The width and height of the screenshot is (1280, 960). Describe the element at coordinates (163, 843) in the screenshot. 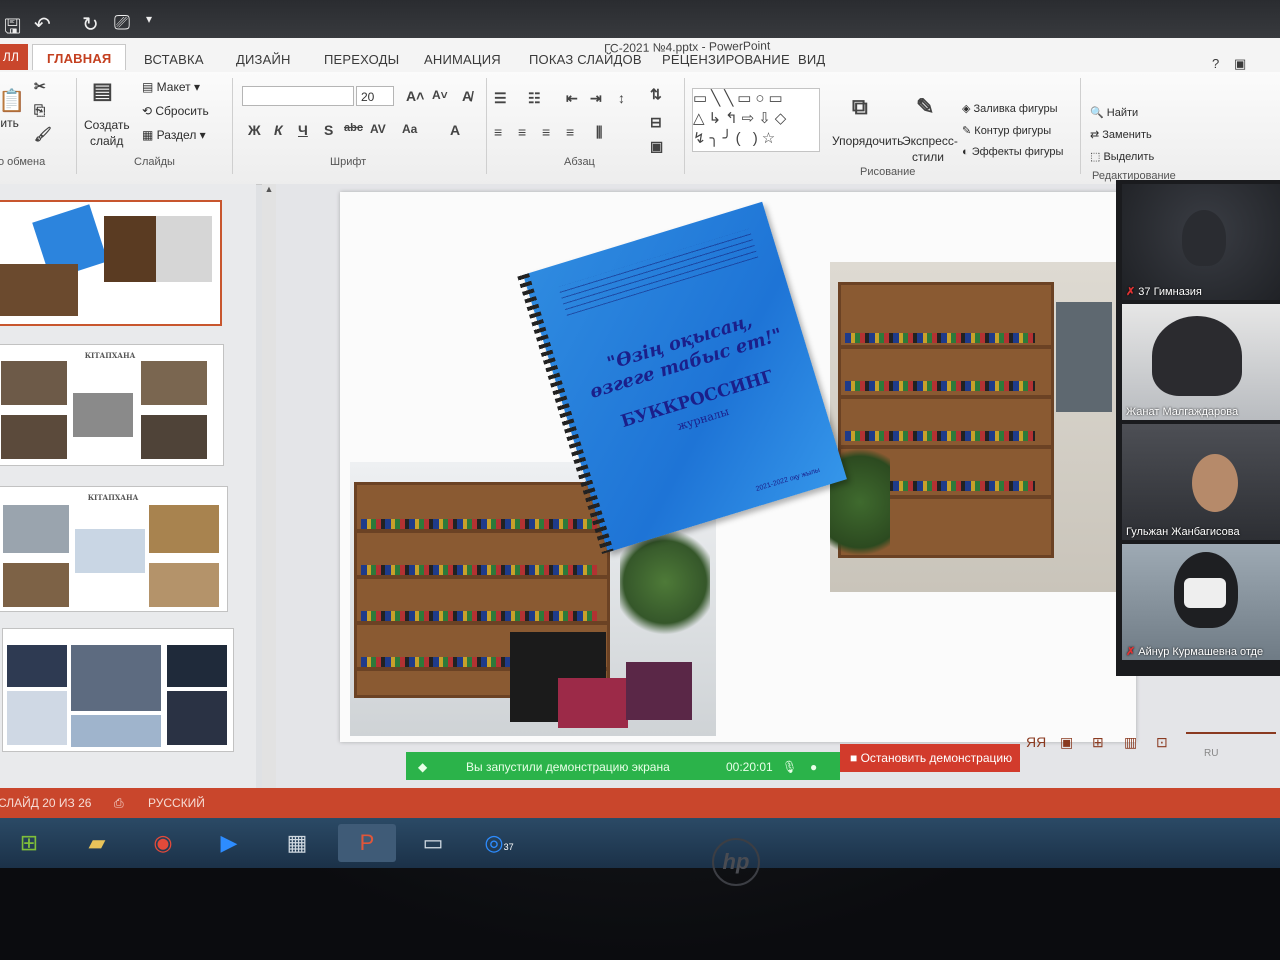

I see `chrome-icon: ◉` at that location.